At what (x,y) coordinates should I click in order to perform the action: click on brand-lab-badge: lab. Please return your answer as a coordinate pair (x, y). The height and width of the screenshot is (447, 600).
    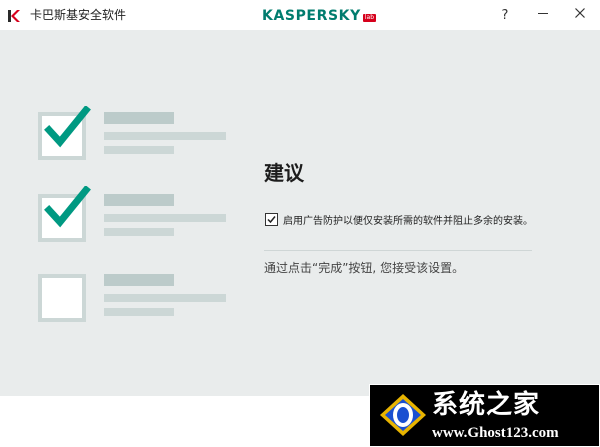
    Looking at the image, I should click on (369, 18).